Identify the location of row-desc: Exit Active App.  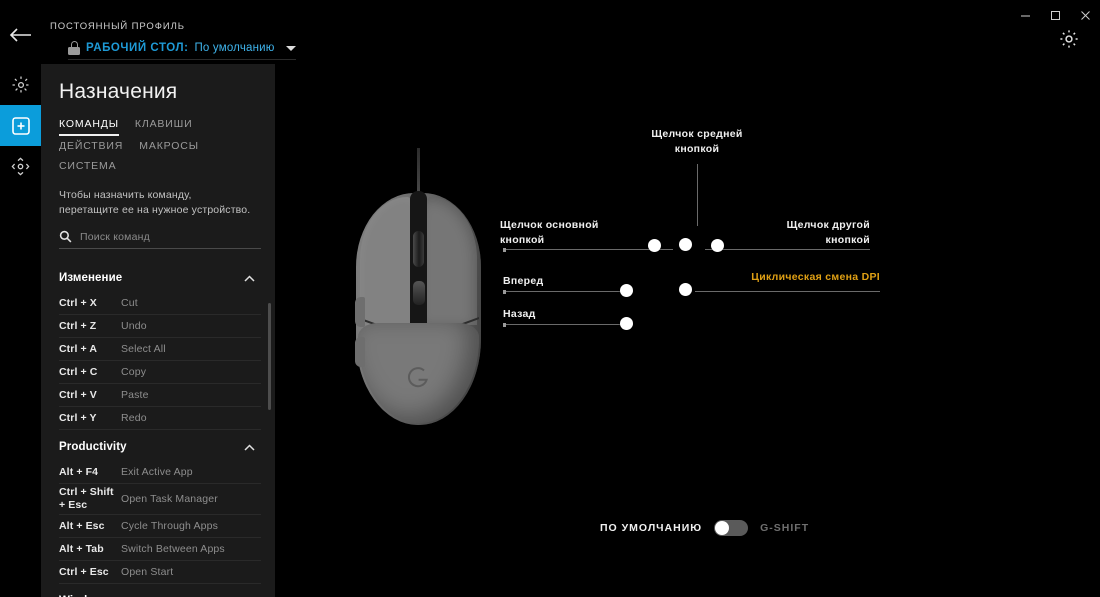
(157, 471).